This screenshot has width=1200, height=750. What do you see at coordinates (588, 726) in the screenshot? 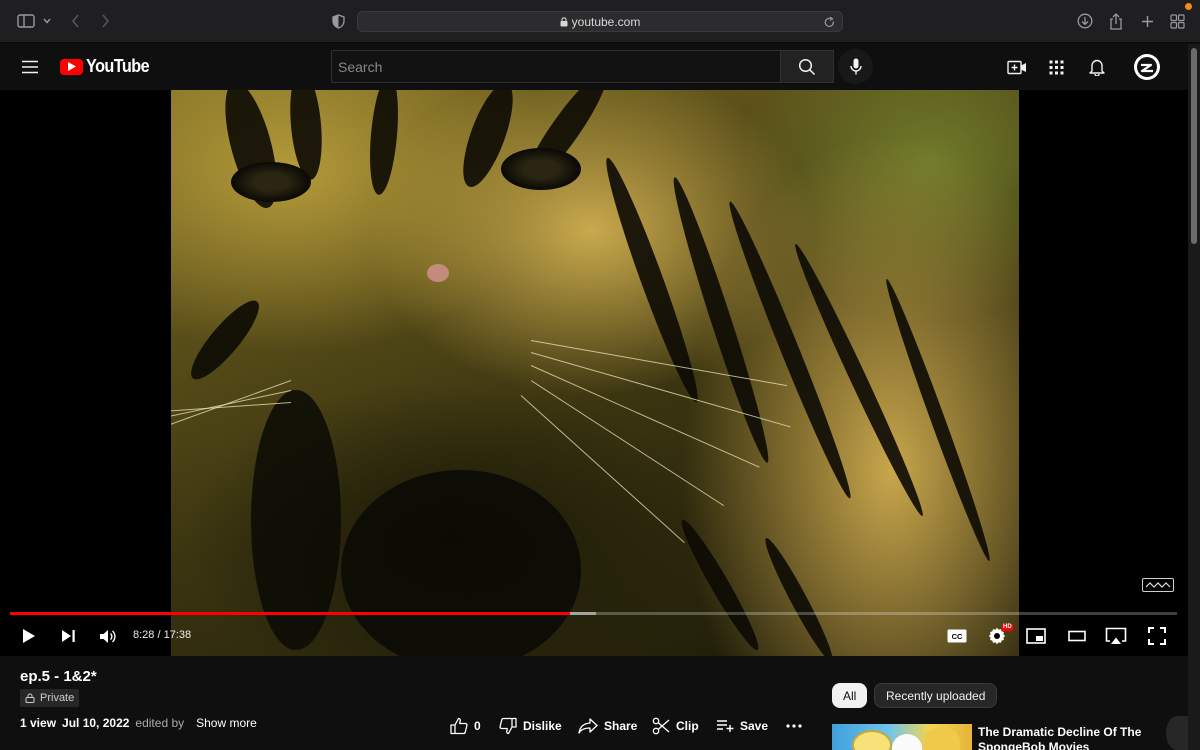
I see `share-arrow-icon` at bounding box center [588, 726].